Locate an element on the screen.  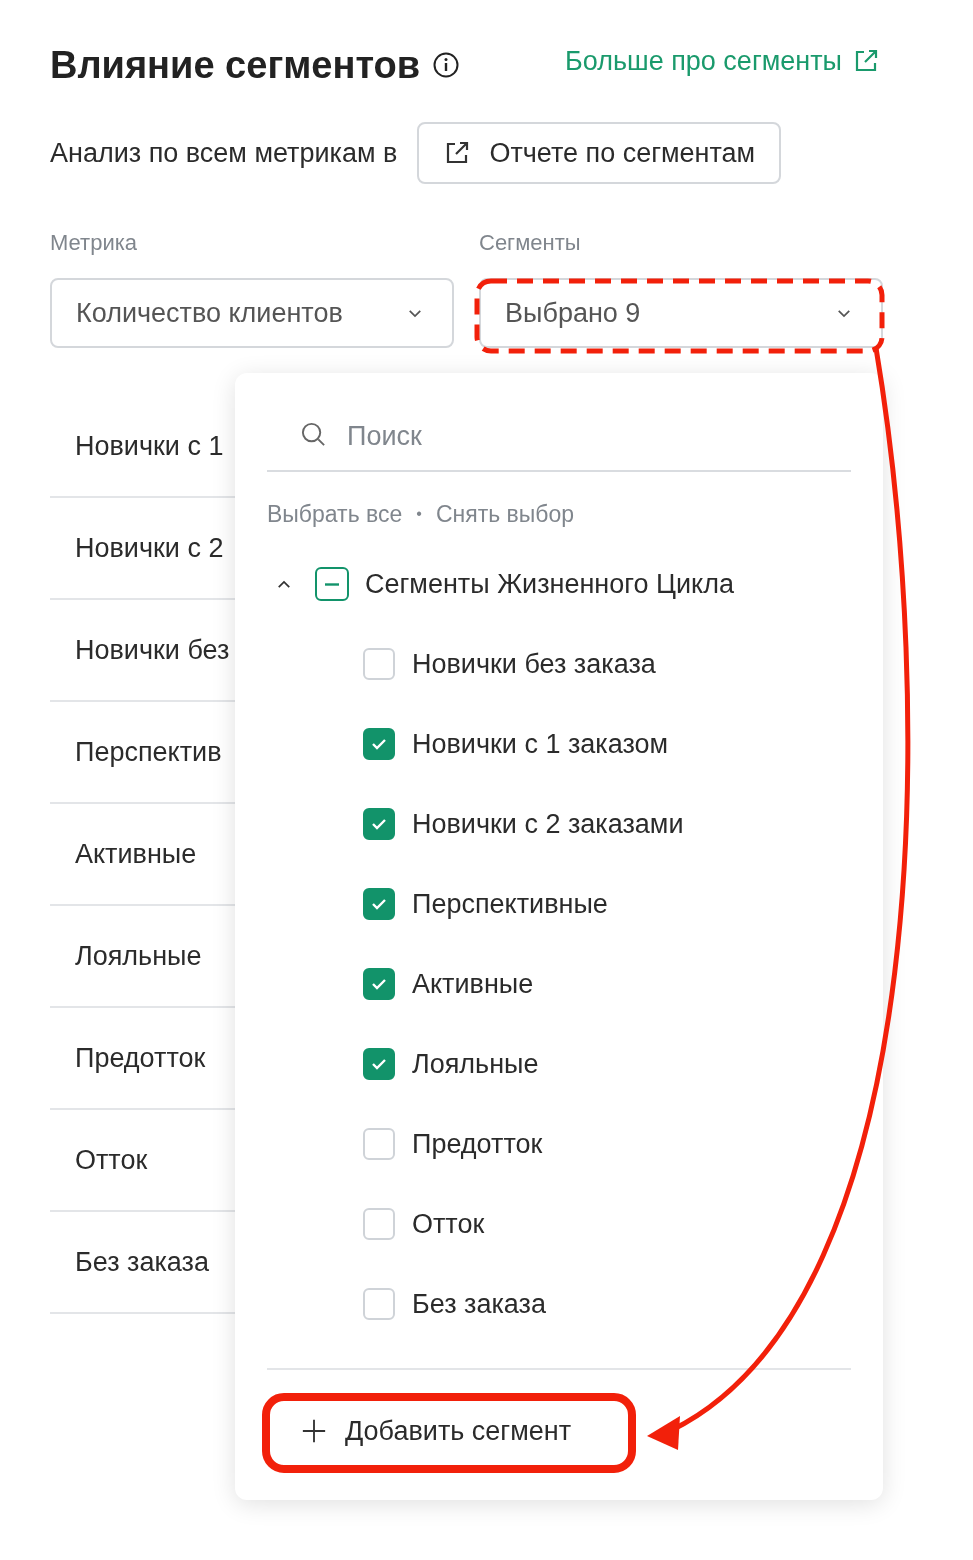
field-label: Сегменты is located at coordinates (530, 243).